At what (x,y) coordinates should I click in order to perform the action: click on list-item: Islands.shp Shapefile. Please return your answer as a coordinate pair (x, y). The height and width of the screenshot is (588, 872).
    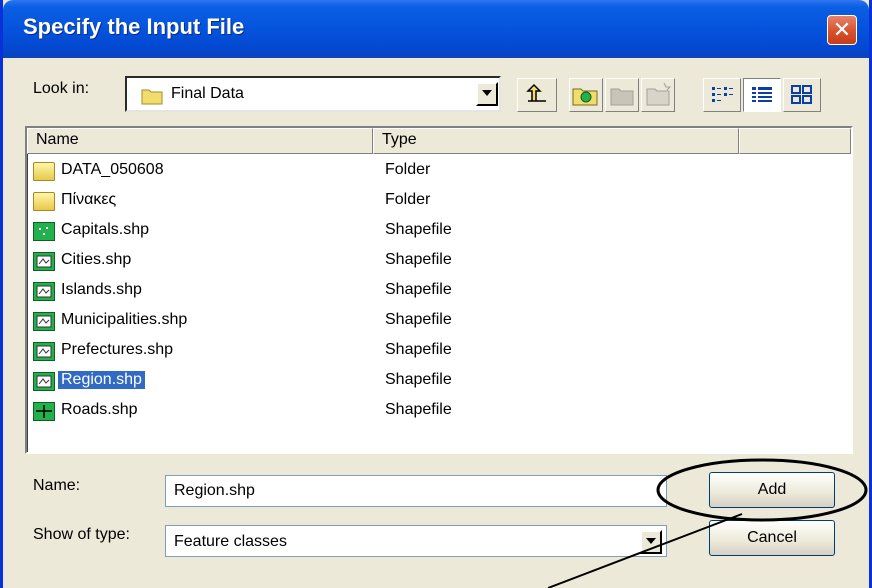
    Looking at the image, I should click on (331, 292).